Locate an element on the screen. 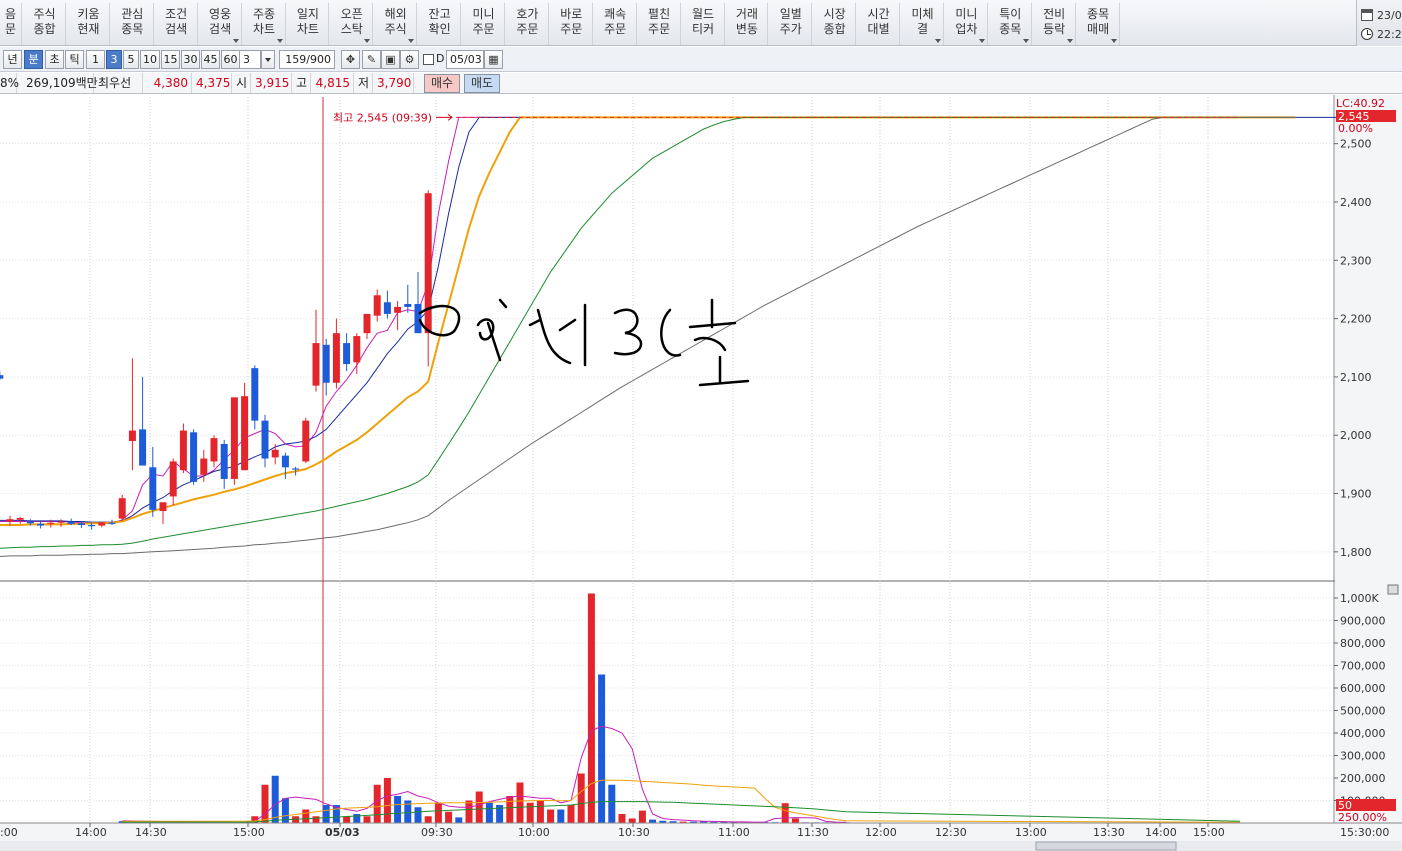  menu-item-0: 음문 is located at coordinates (11, 24).